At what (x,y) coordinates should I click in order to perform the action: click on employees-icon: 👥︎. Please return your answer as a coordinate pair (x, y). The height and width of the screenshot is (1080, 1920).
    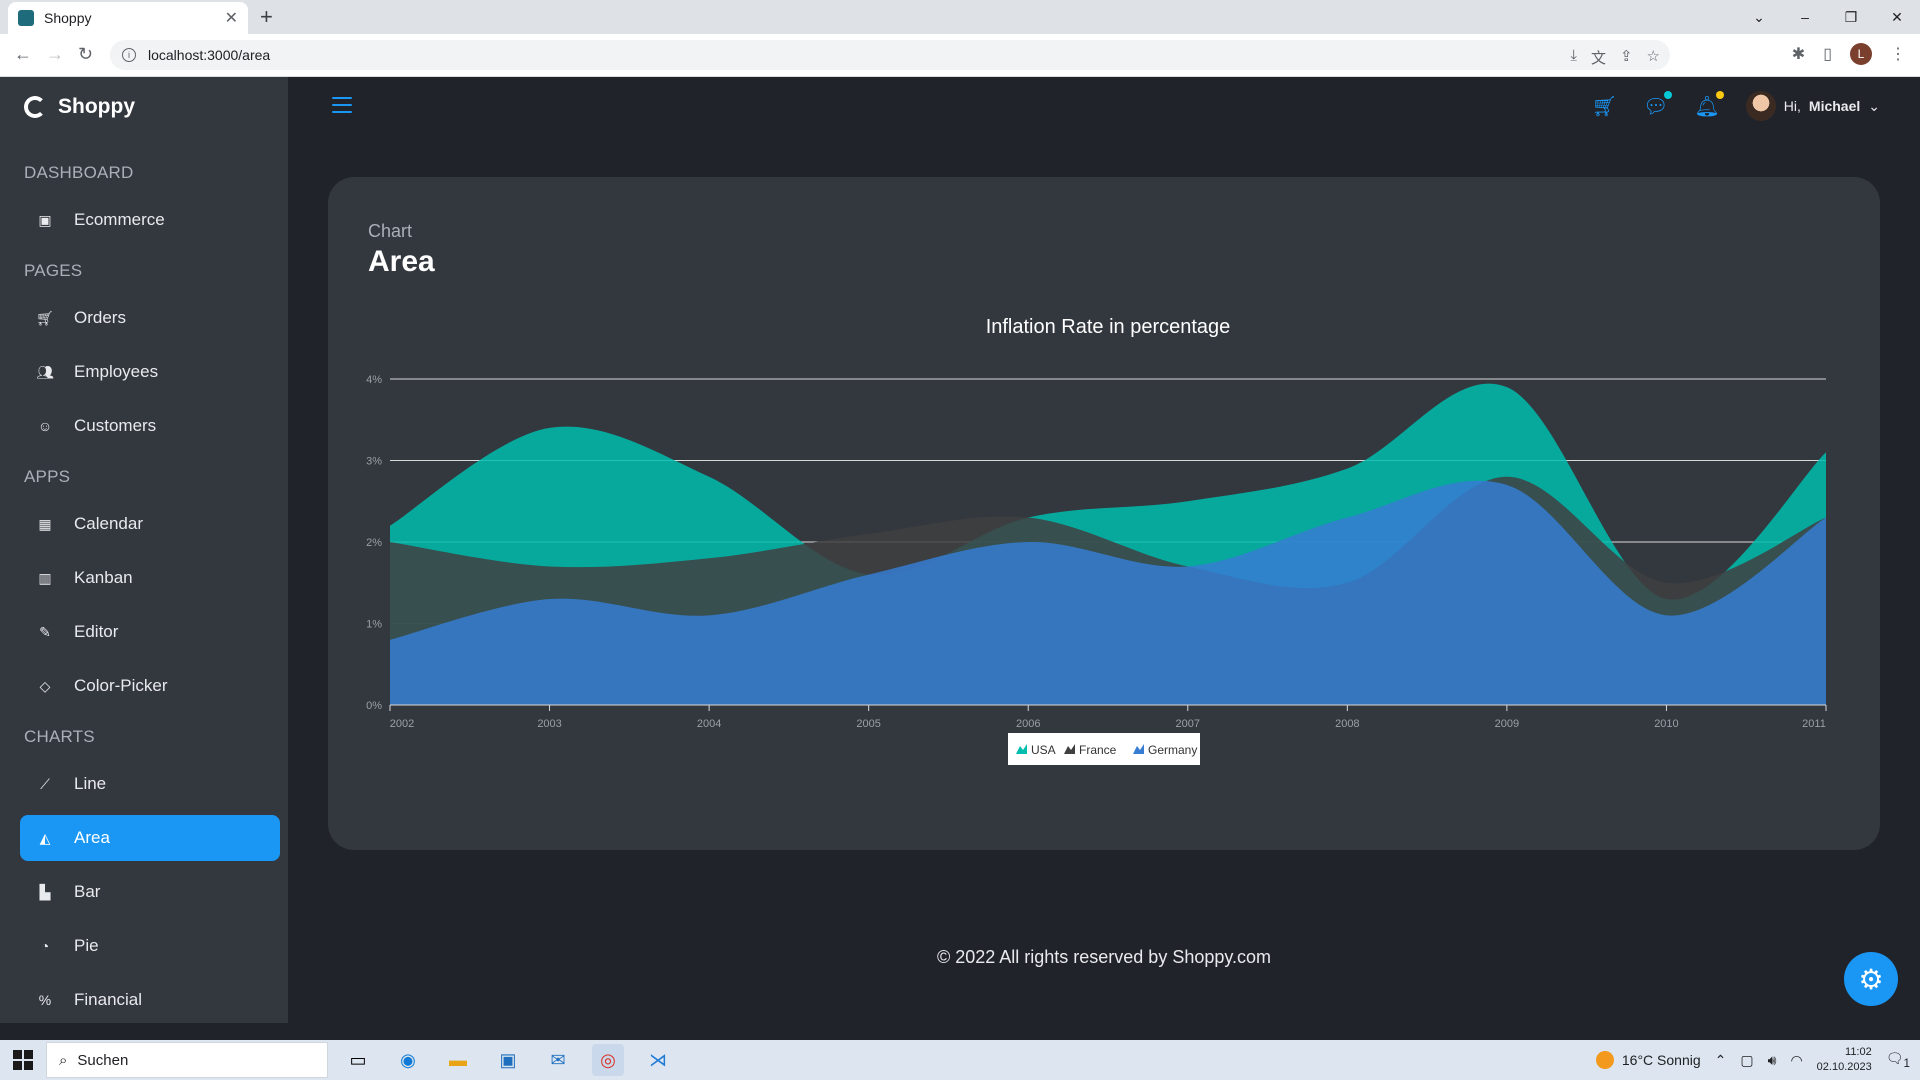
    Looking at the image, I should click on (45, 371).